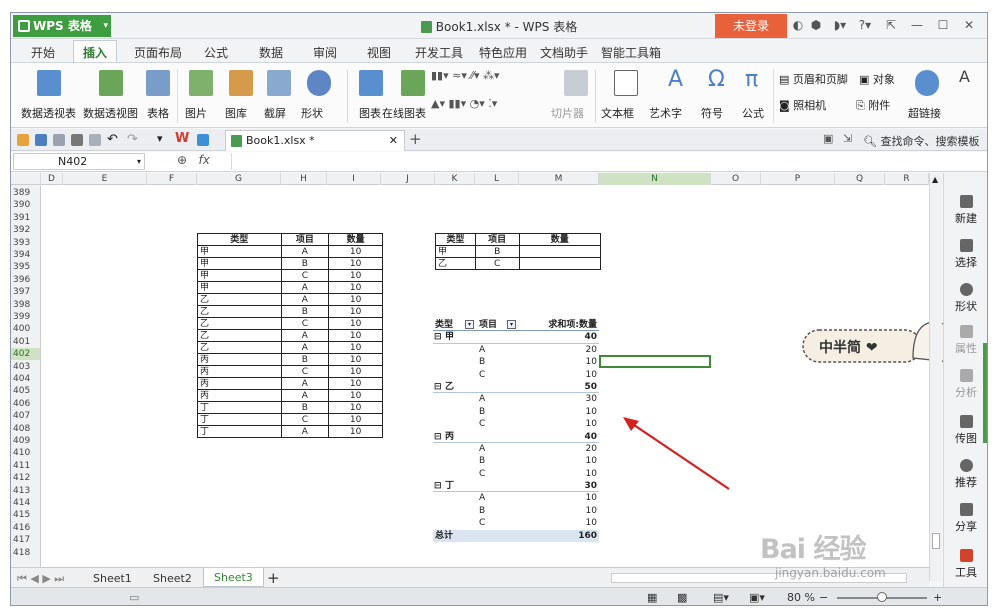 This screenshot has height=616, width=1000. Describe the element at coordinates (25, 280) in the screenshot. I see `row-header: 396` at that location.